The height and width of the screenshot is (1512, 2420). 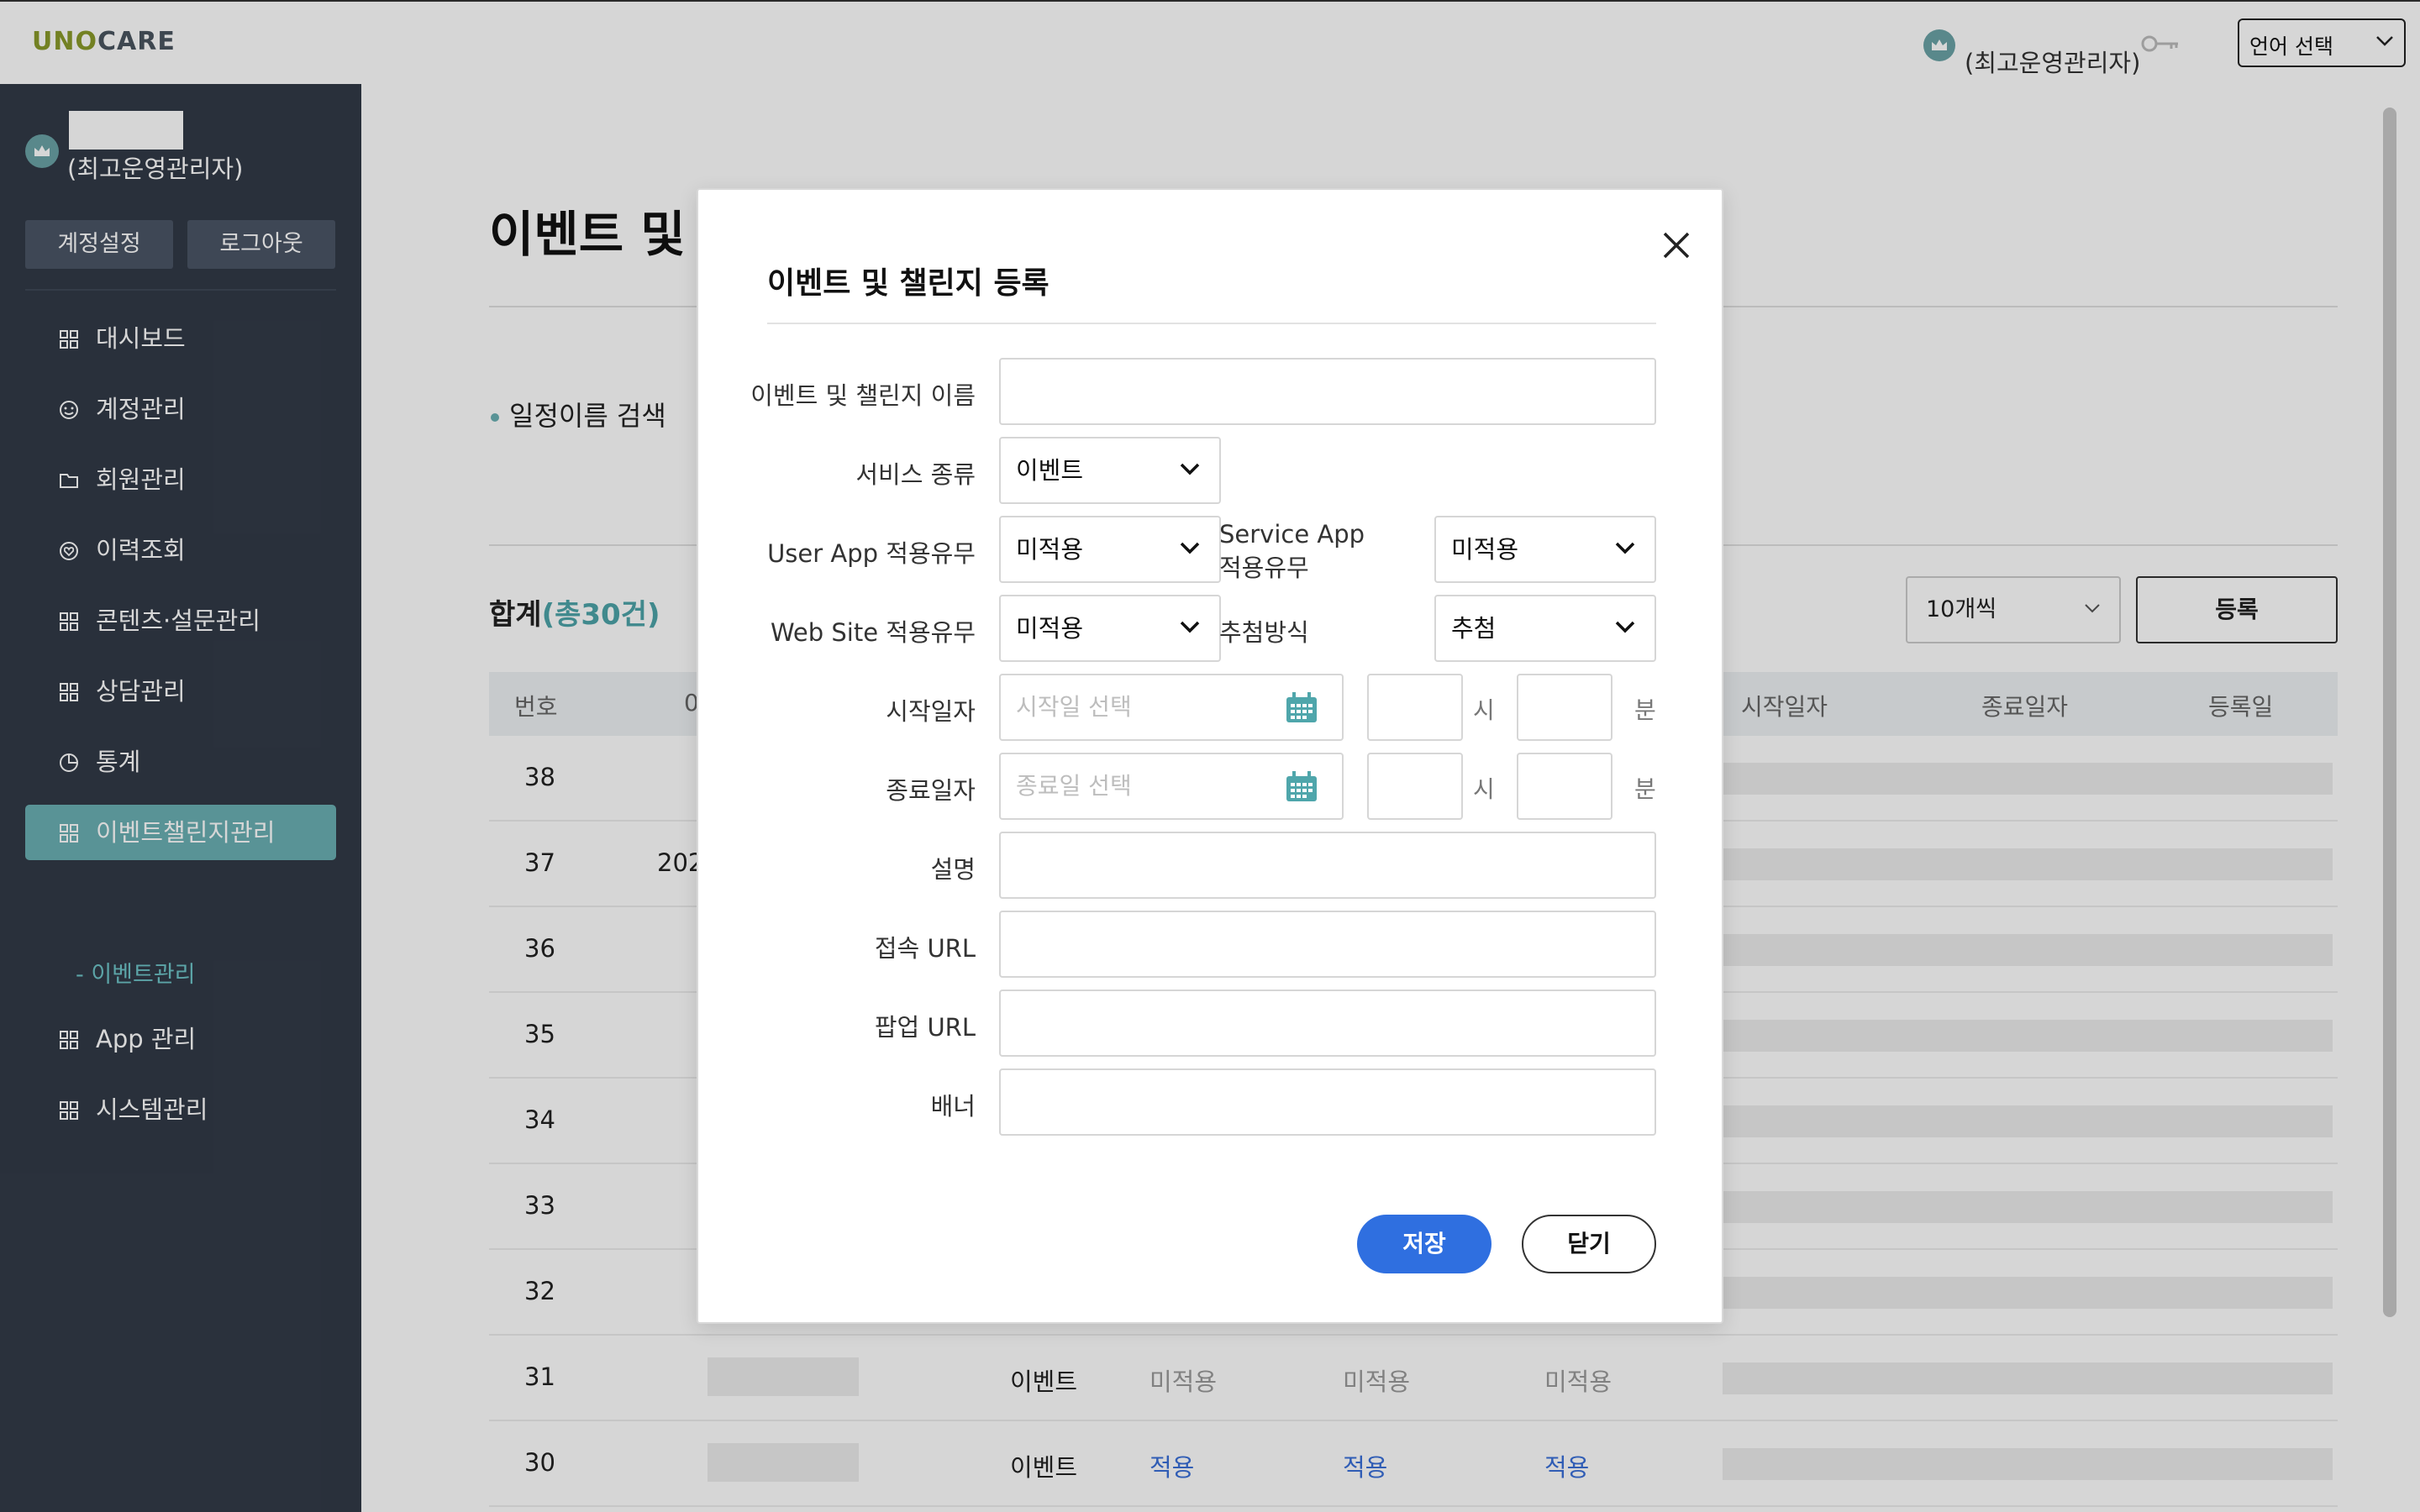 What do you see at coordinates (1564, 707) in the screenshot?
I see `start-minute-input` at bounding box center [1564, 707].